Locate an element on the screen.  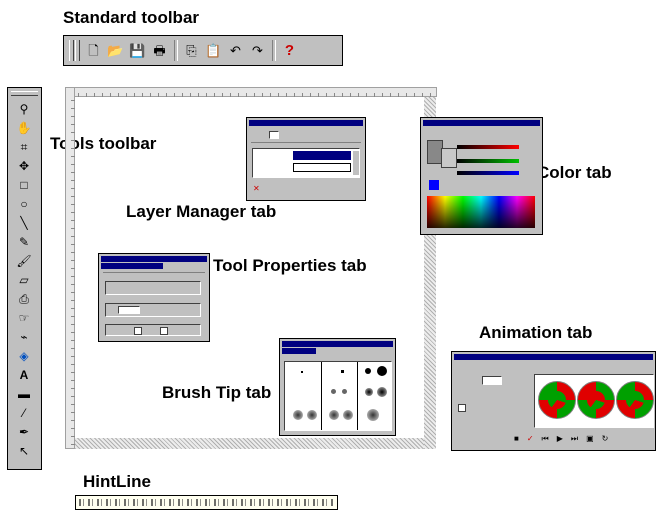
eyedropper-icon: ⌁ is located at coordinates (24, 336).